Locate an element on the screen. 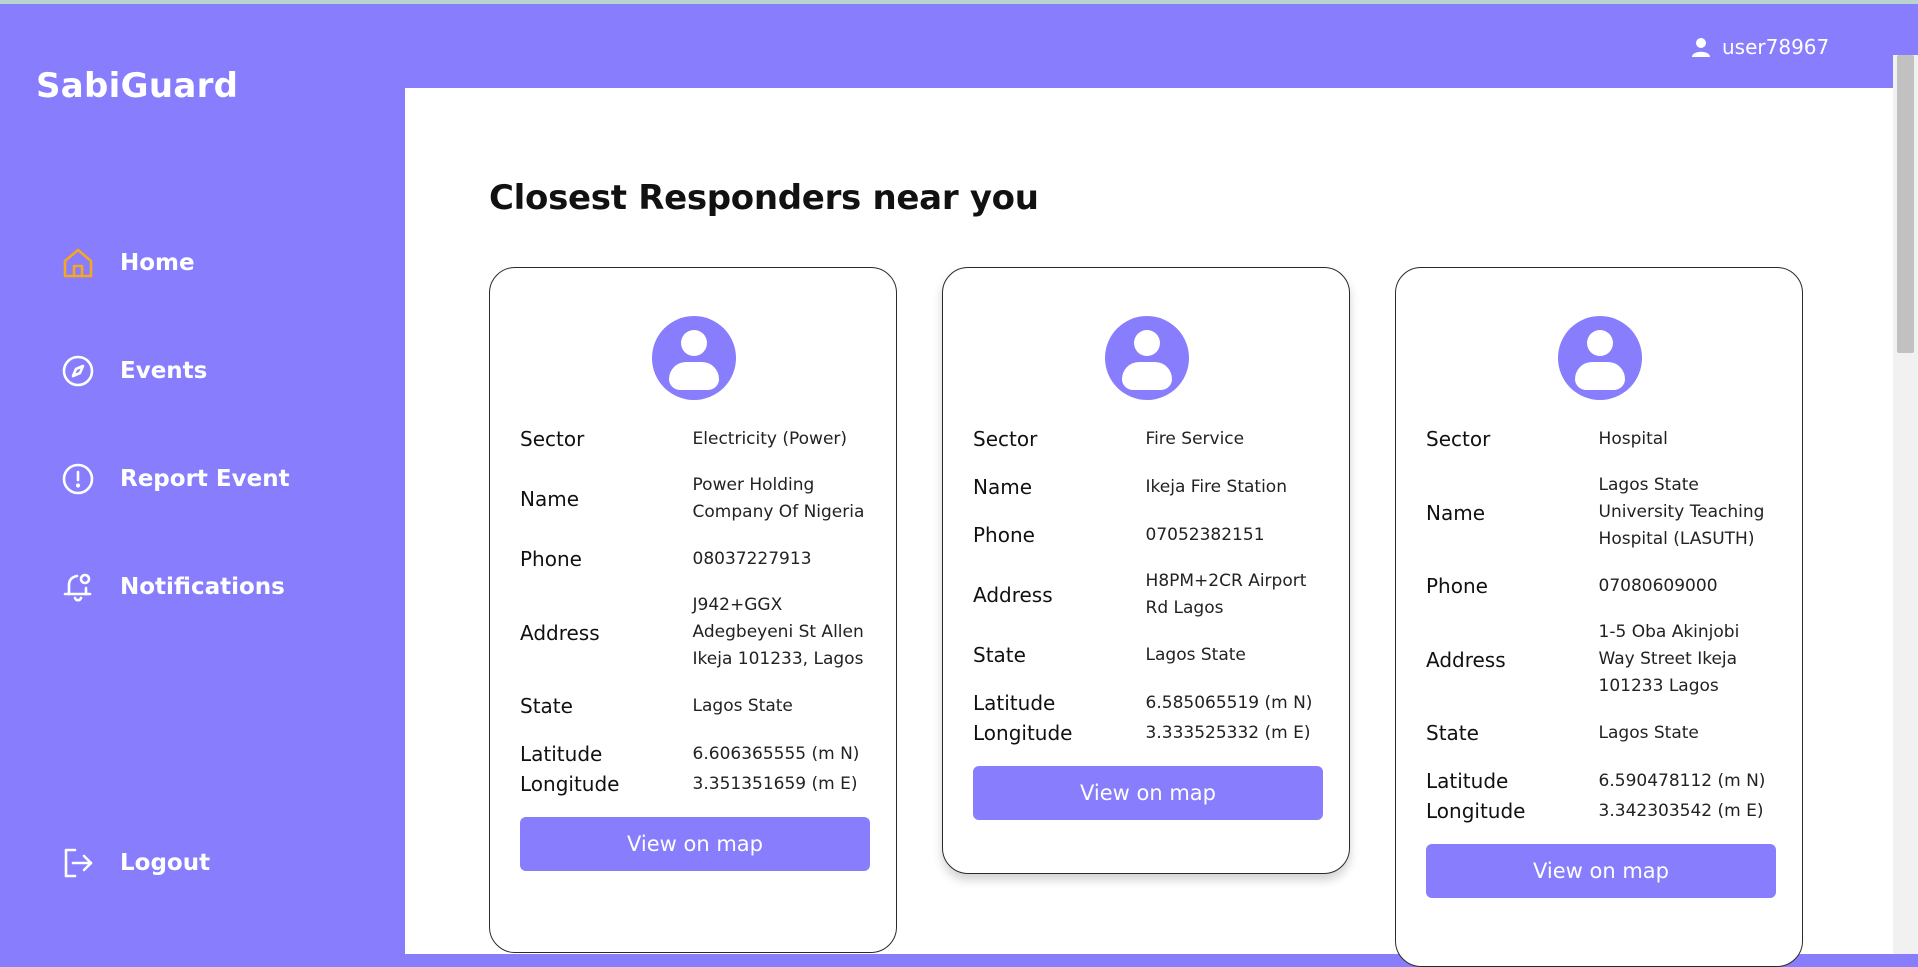 This screenshot has height=967, width=1918. name-value: Ikeja Fire Station is located at coordinates (1216, 486).